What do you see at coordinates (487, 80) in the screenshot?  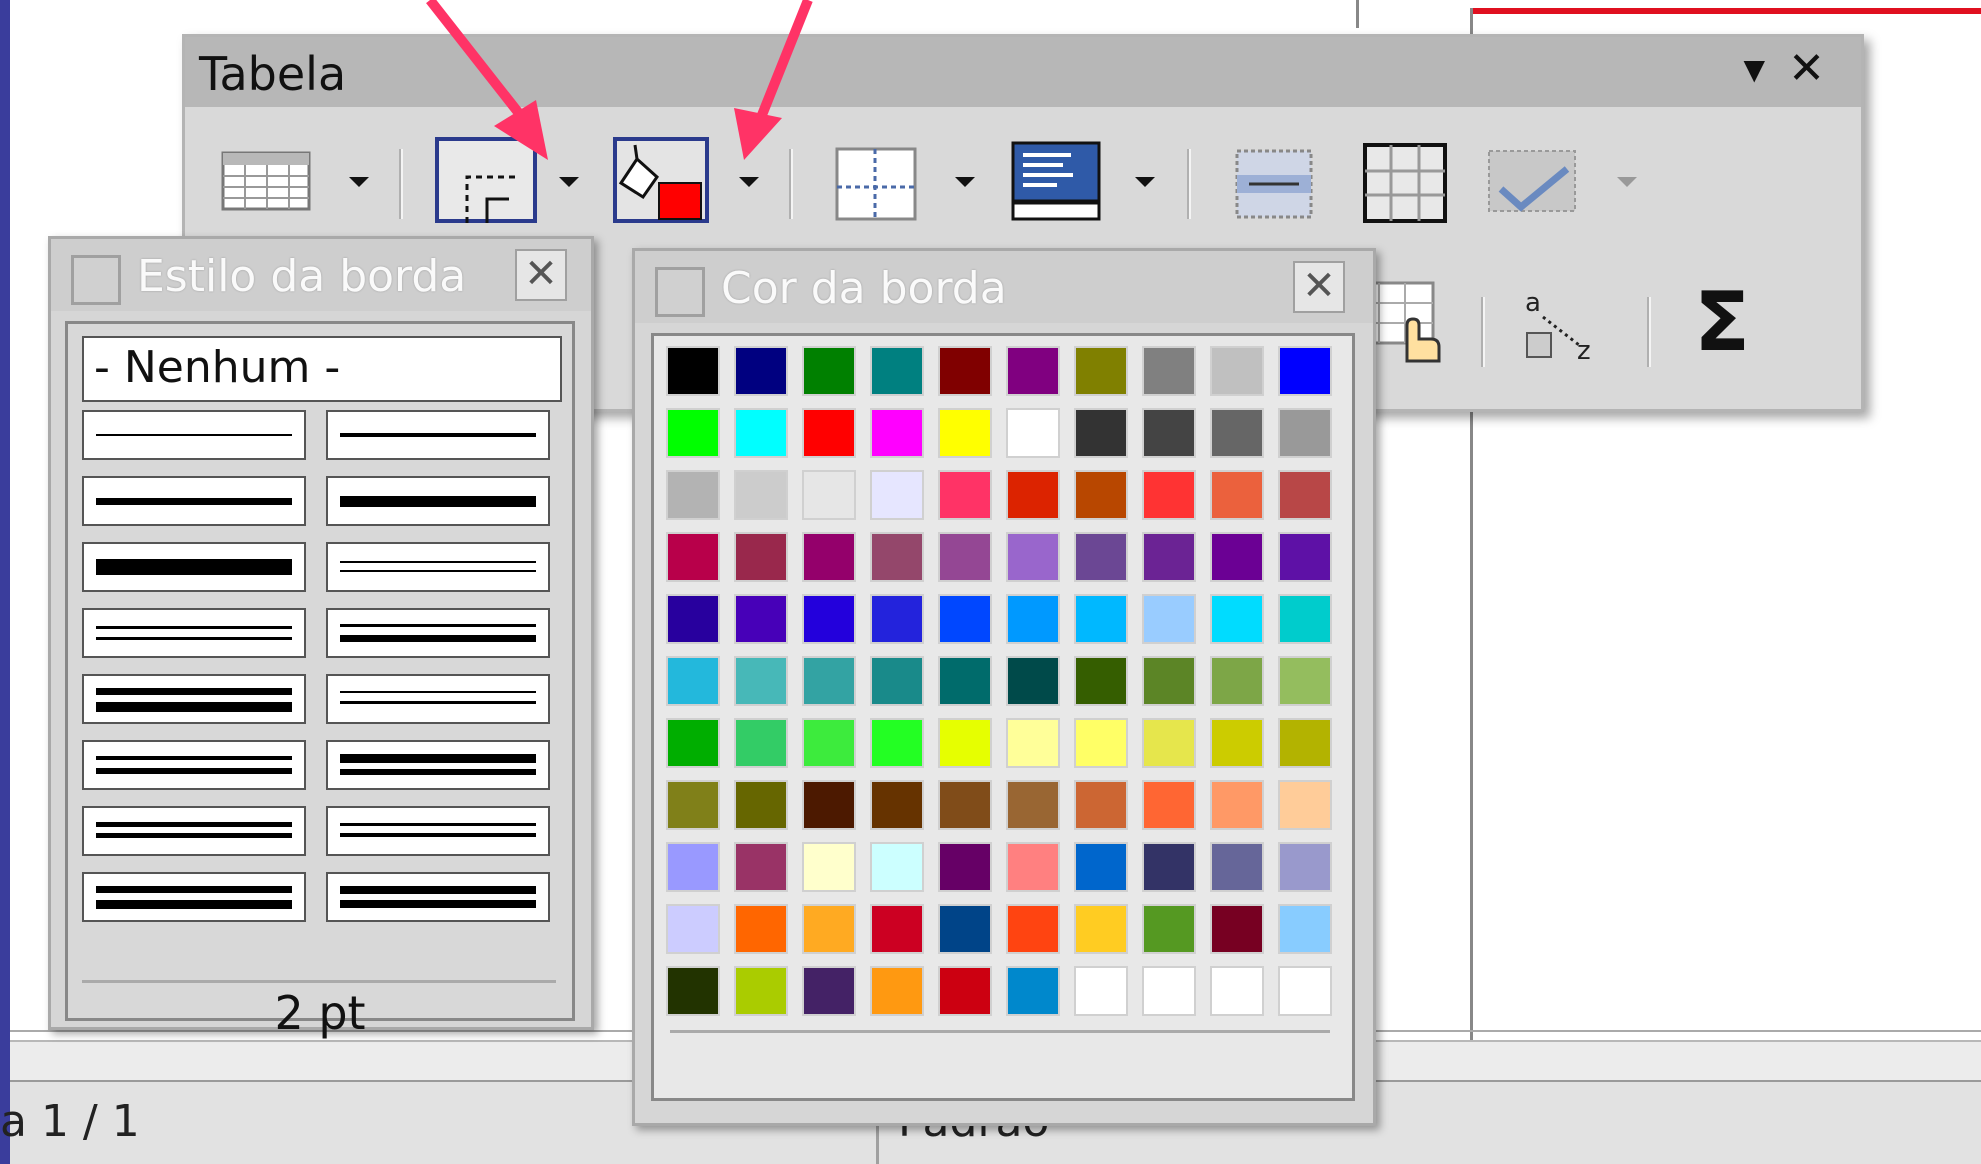 I see `annotation-arrow-left` at bounding box center [487, 80].